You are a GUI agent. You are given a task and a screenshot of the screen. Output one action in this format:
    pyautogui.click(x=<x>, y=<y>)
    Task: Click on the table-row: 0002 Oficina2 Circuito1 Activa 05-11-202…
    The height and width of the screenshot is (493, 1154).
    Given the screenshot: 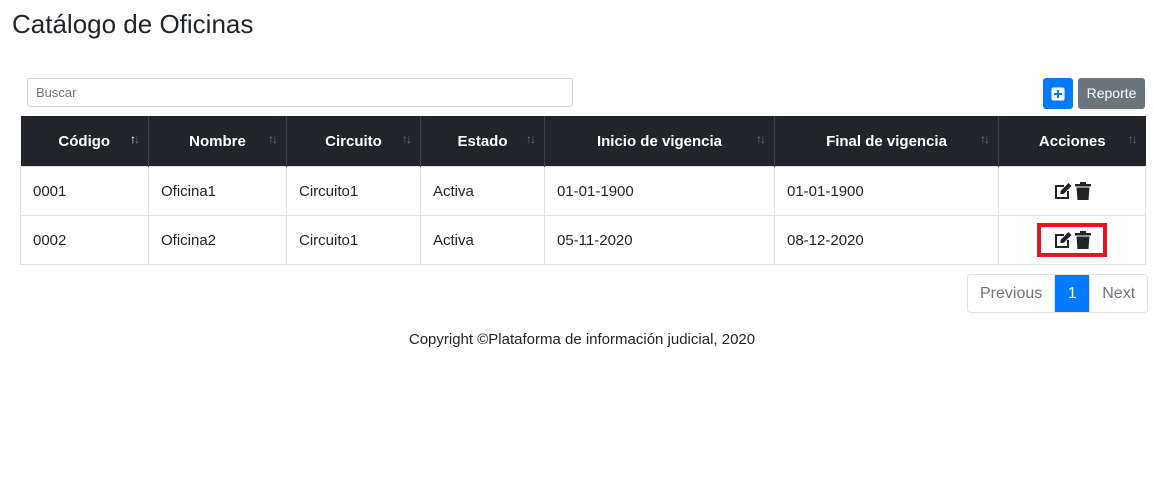 What is the action you would take?
    pyautogui.click(x=583, y=240)
    